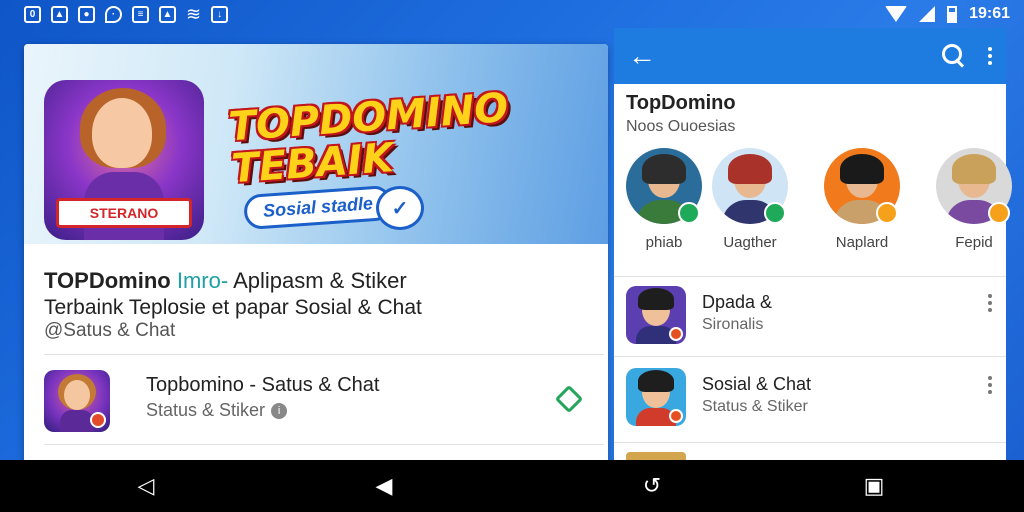 The height and width of the screenshot is (512, 1024). I want to click on list-item-peek, so click(656, 456).